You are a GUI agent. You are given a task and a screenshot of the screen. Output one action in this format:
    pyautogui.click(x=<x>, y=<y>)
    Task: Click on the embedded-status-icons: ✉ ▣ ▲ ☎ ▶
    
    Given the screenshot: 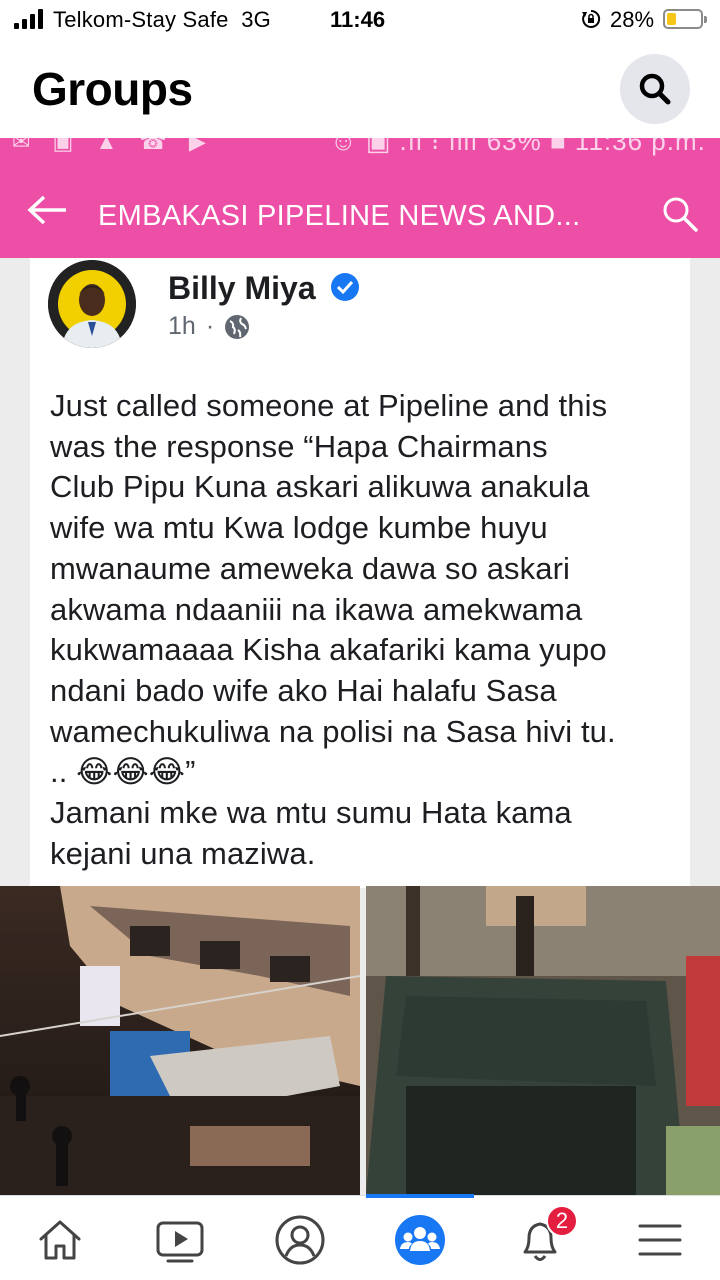 What is the action you would take?
    pyautogui.click(x=113, y=146)
    